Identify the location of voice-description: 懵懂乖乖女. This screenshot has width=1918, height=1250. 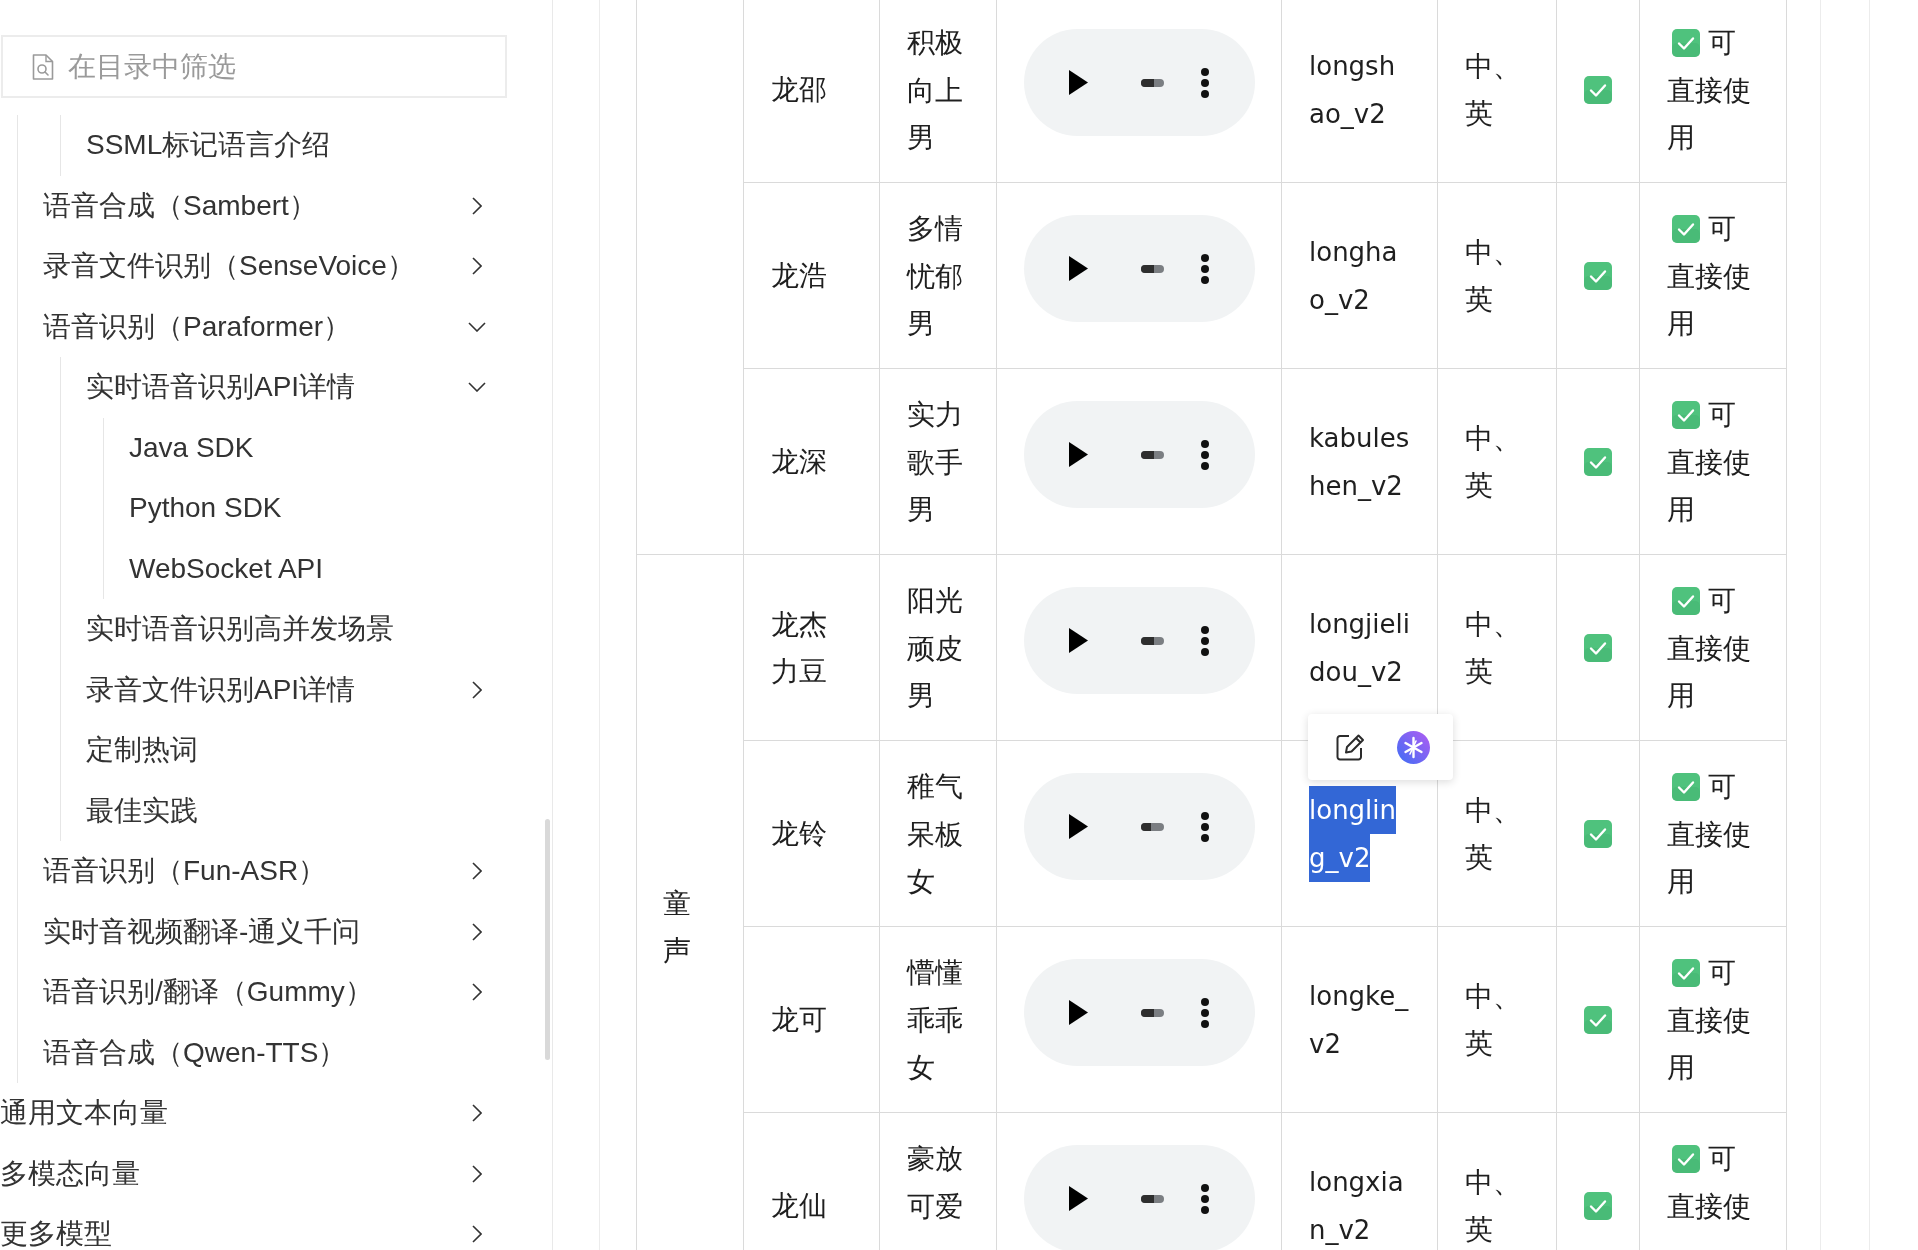
(935, 1020).